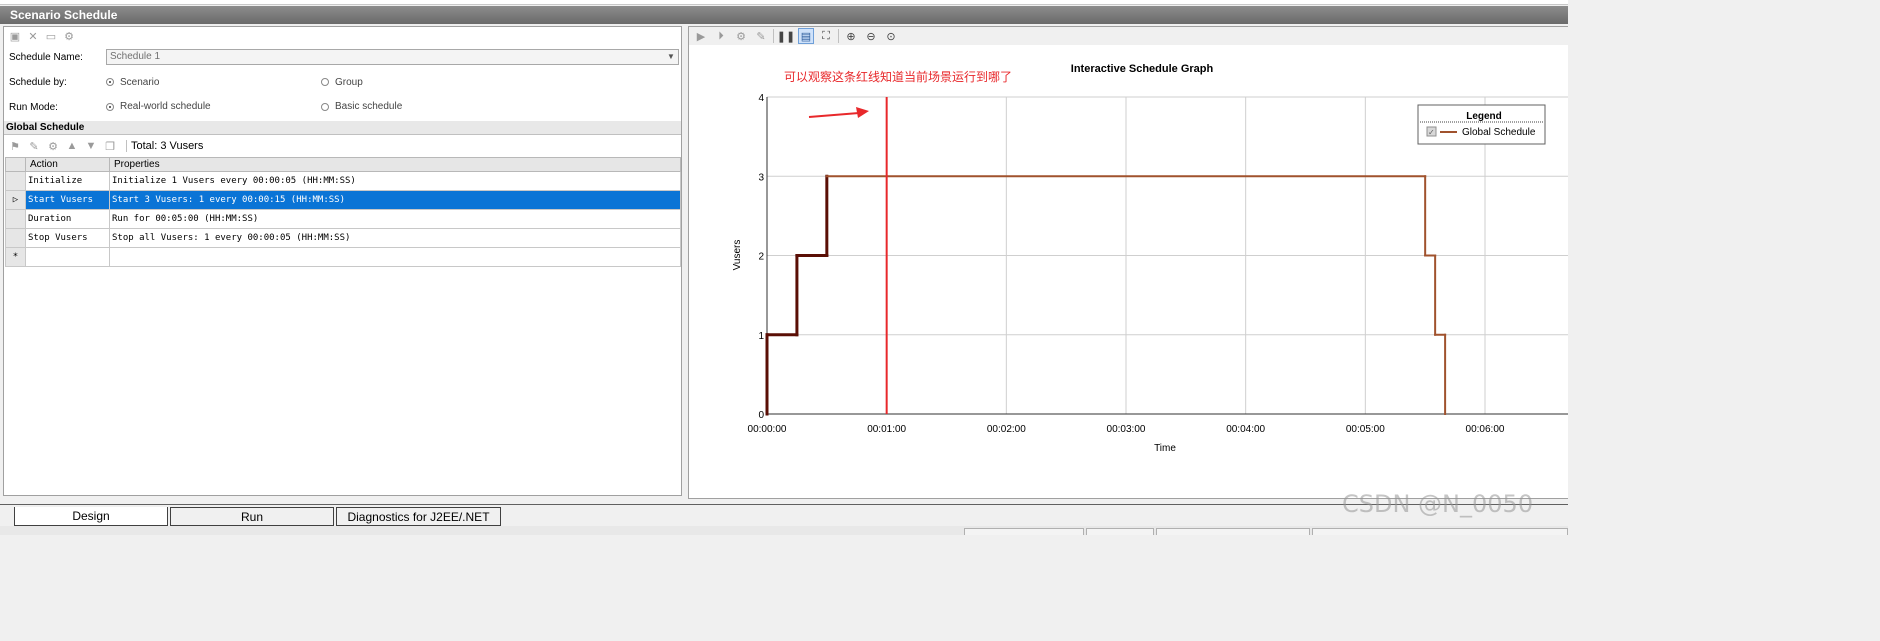 This screenshot has height=641, width=1880. Describe the element at coordinates (1006, 429) in the screenshot. I see `x-tick-label: 00:02:00` at that location.